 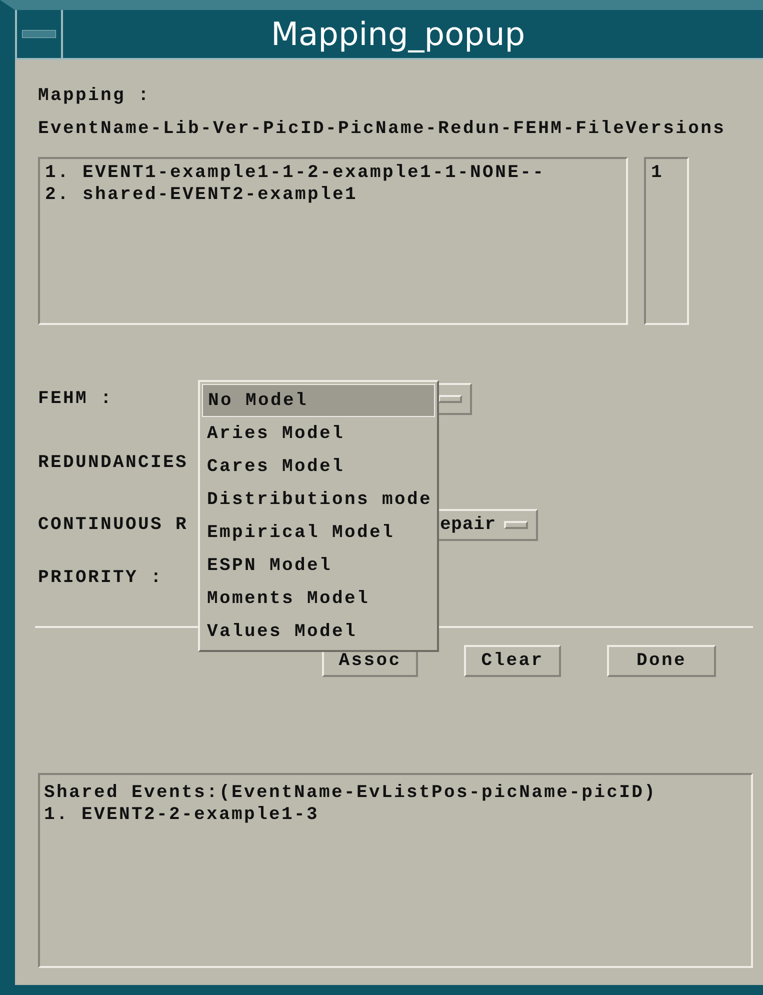 What do you see at coordinates (318, 433) in the screenshot?
I see `menu-item: Aries Model` at bounding box center [318, 433].